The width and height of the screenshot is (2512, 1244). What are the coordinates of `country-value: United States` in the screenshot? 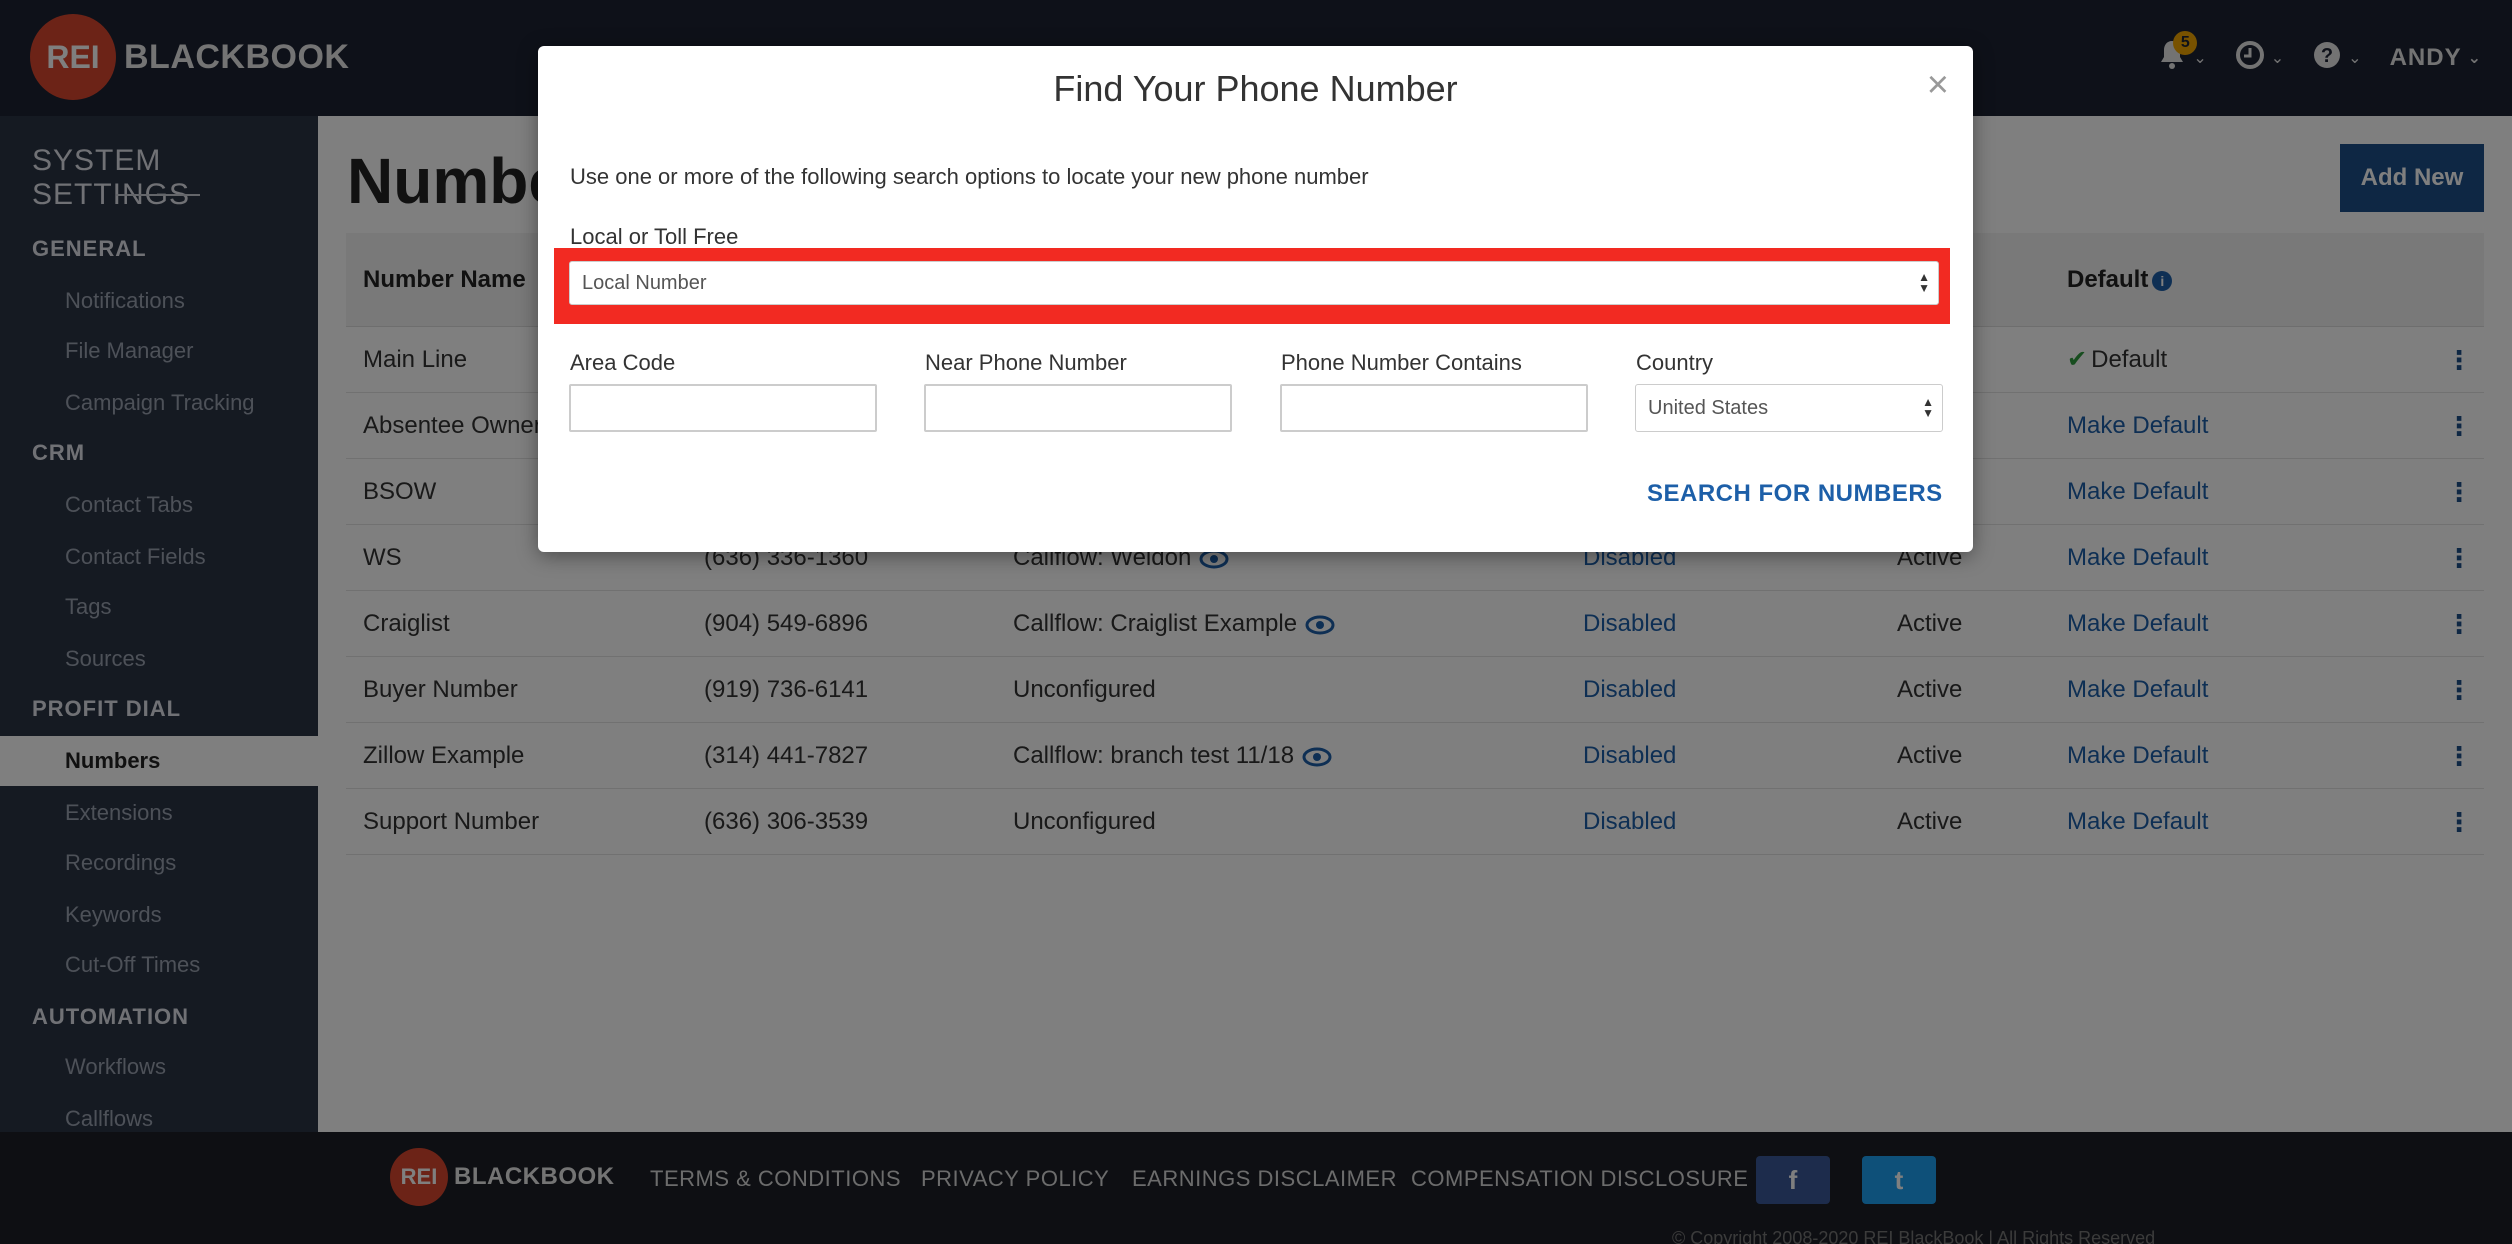 It's located at (1708, 407).